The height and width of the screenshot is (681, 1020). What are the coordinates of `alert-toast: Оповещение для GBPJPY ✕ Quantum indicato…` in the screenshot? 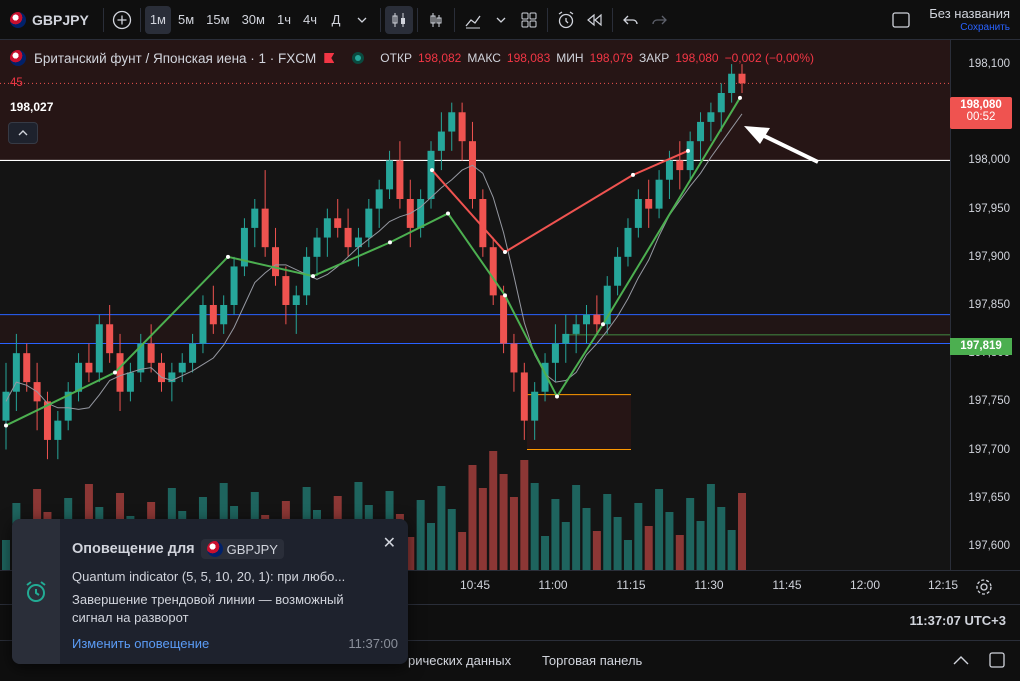 It's located at (210, 591).